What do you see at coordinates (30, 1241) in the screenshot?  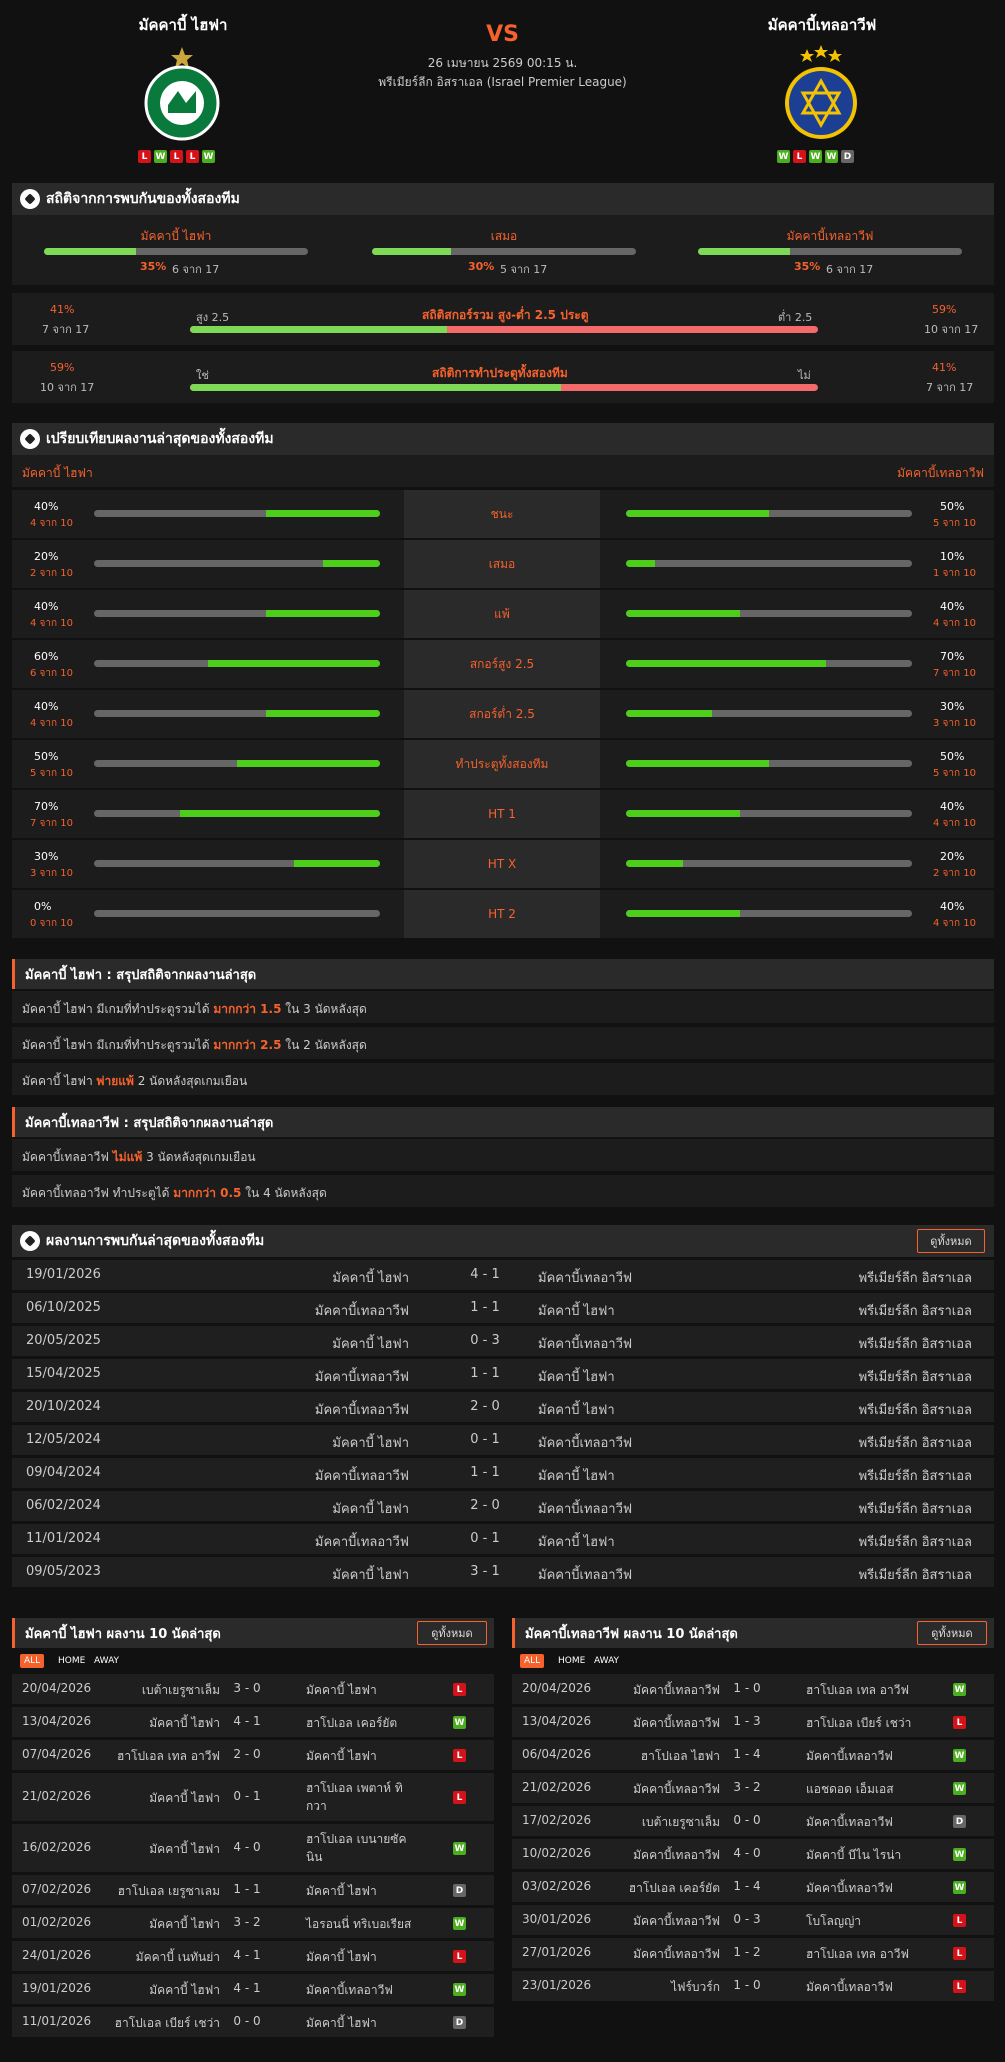 I see `soccer-ball-icon` at bounding box center [30, 1241].